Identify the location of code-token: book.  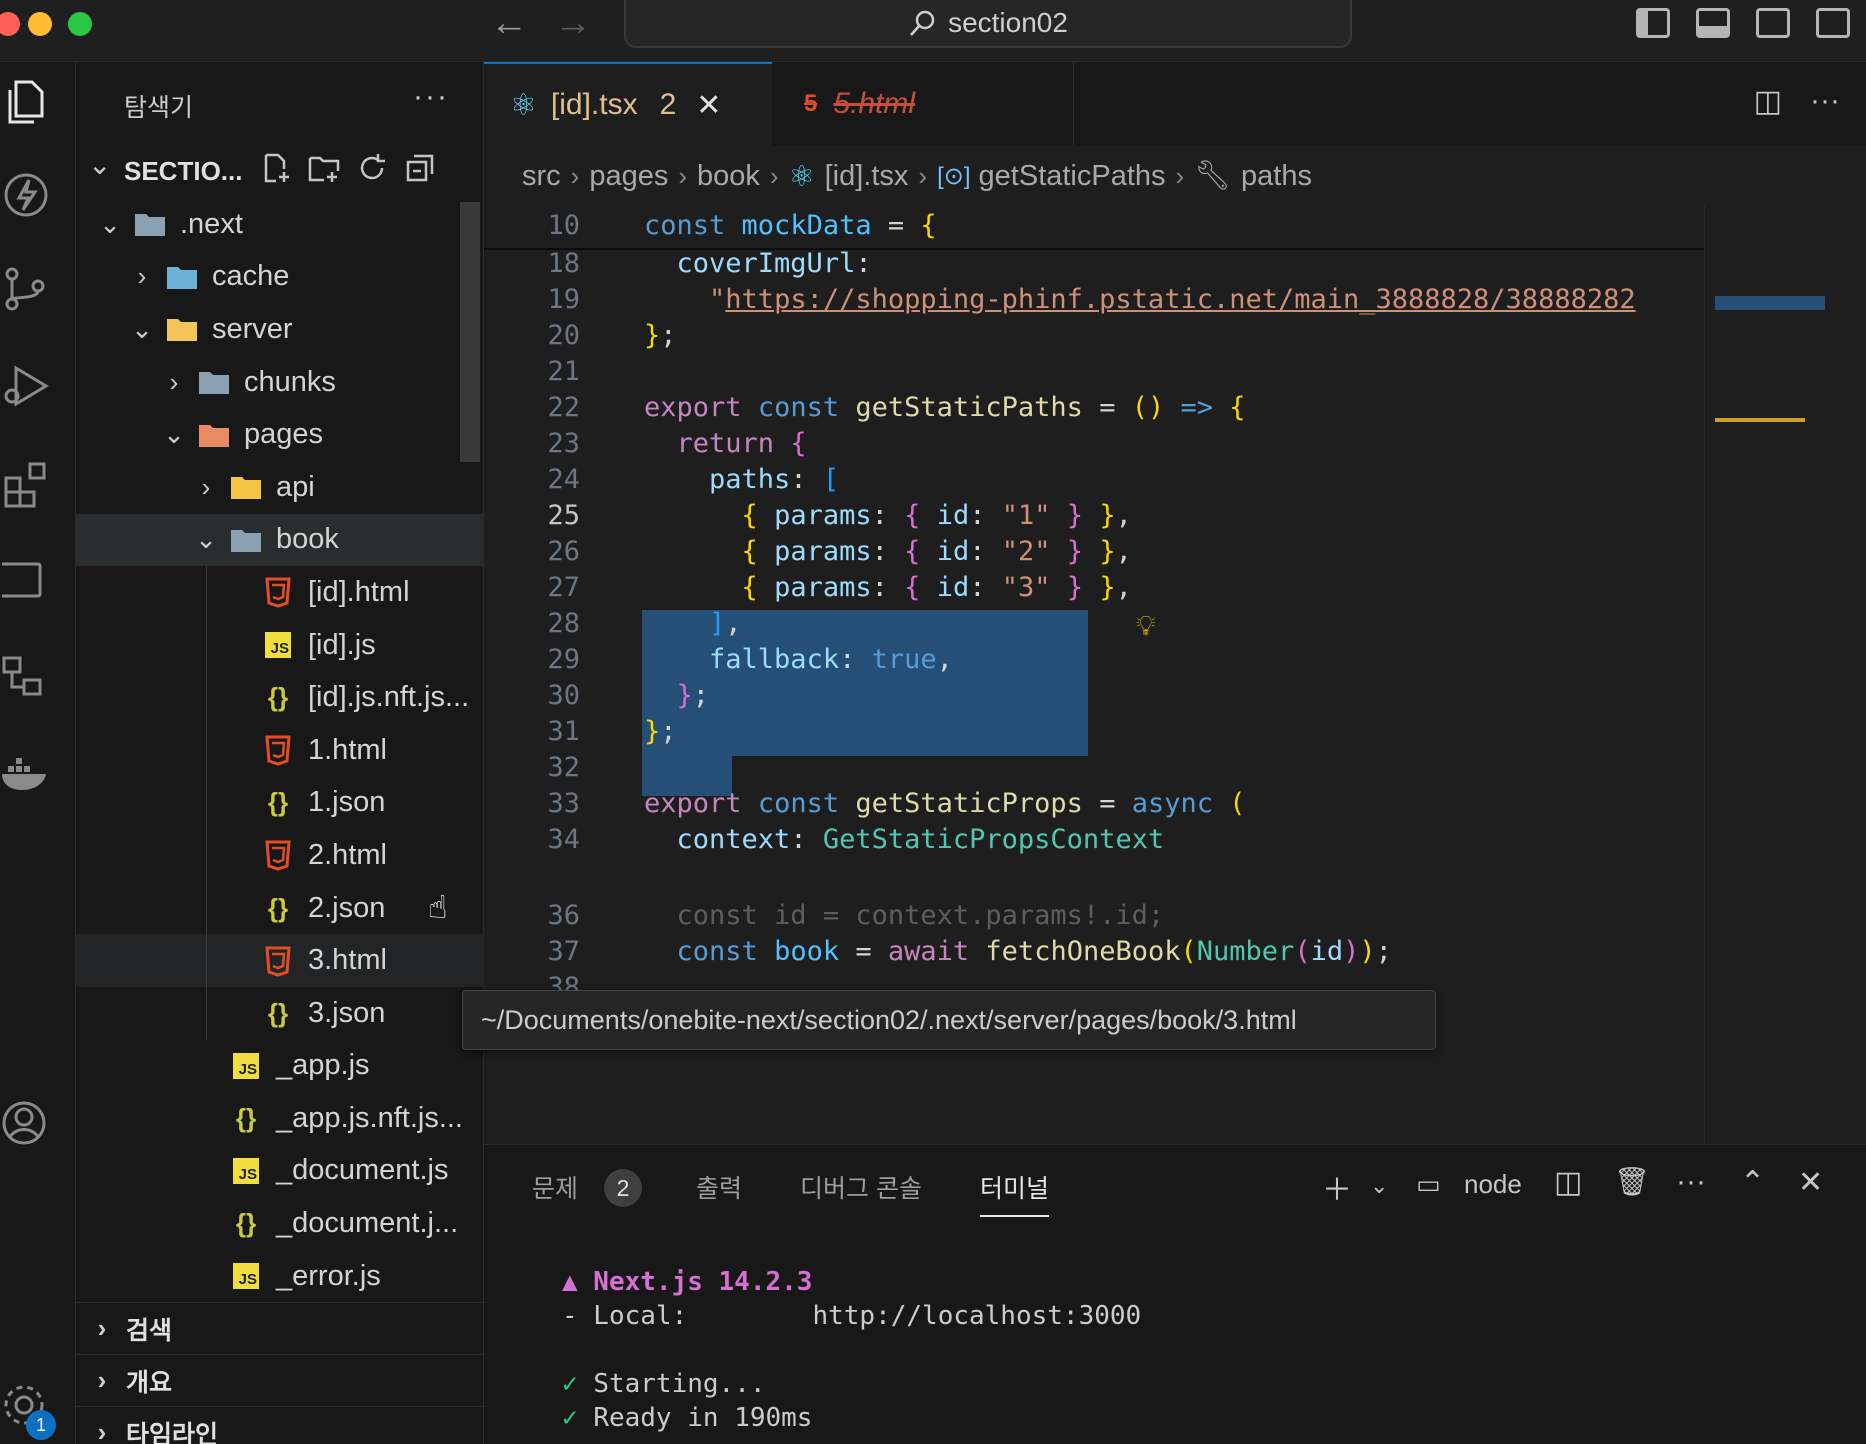
(807, 951).